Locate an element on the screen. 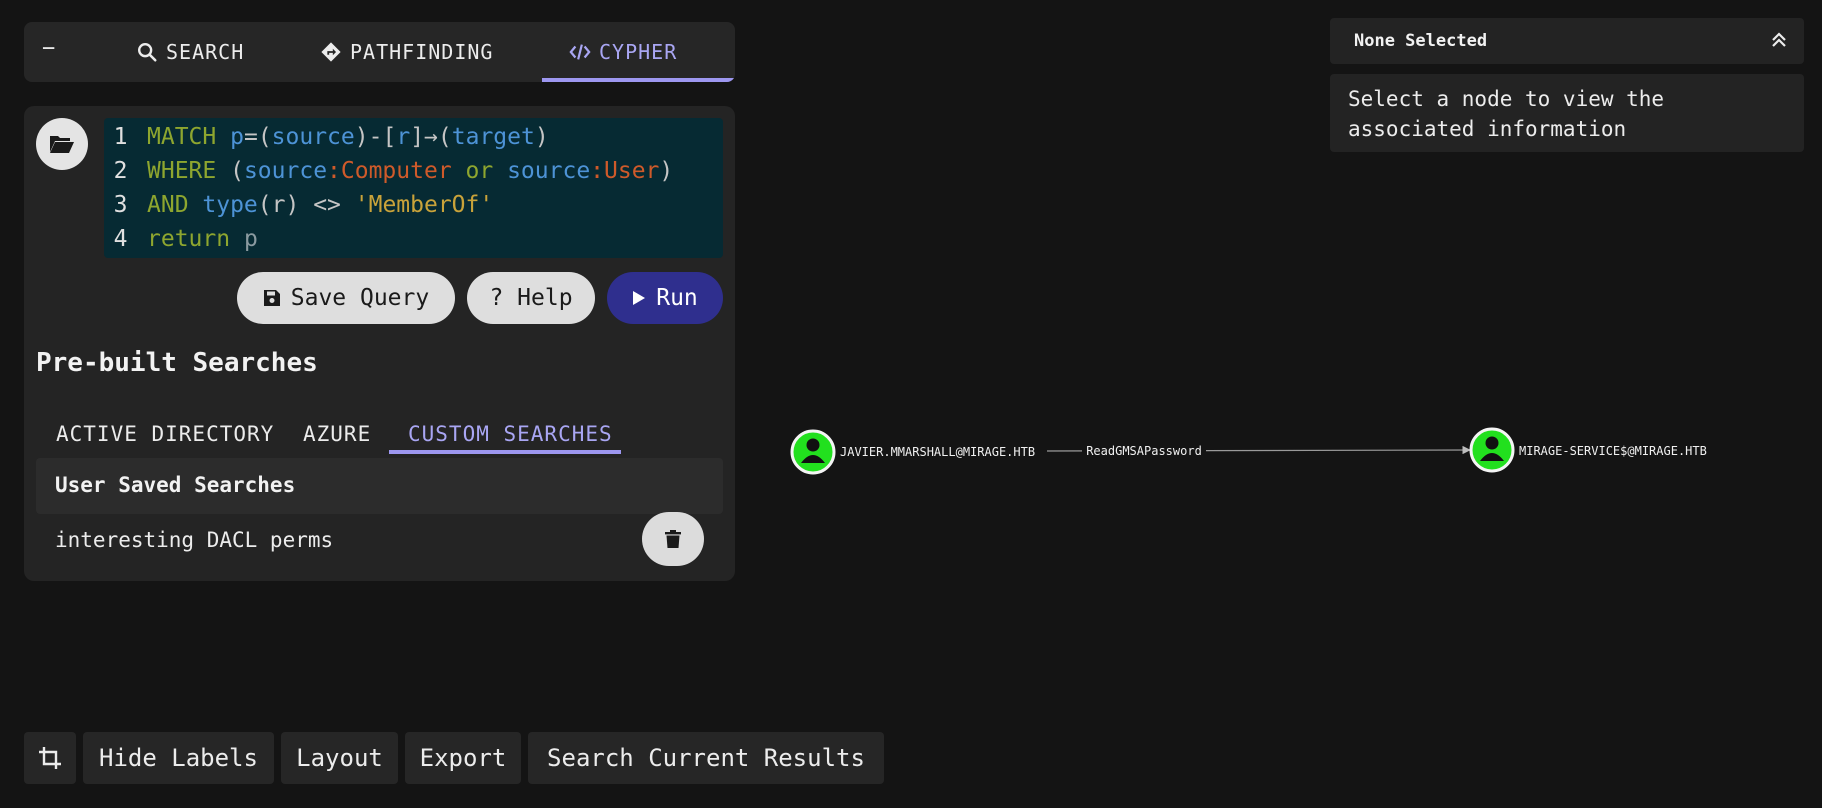  saved-search-item: interesting DACL perms is located at coordinates (194, 540).